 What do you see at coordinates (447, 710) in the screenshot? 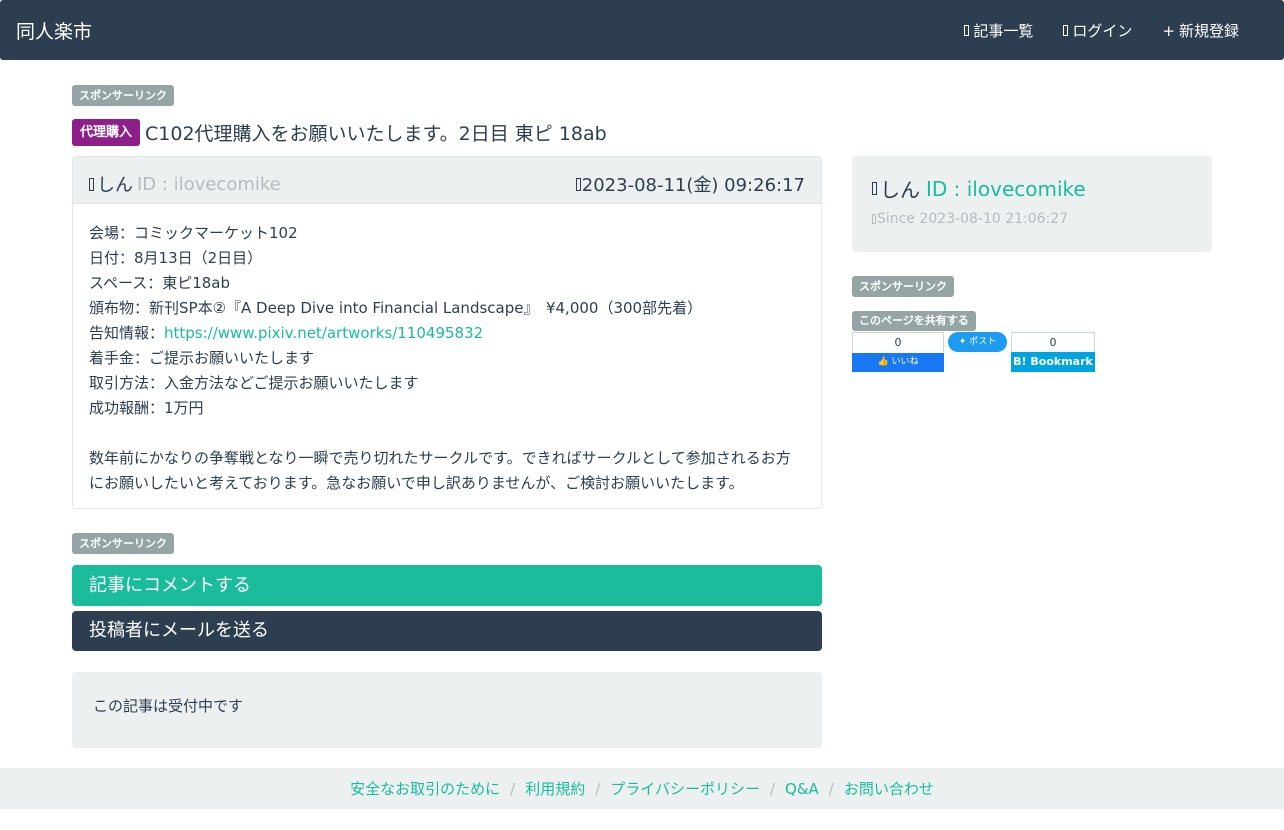
I see `status-box: この記事は受付中です` at bounding box center [447, 710].